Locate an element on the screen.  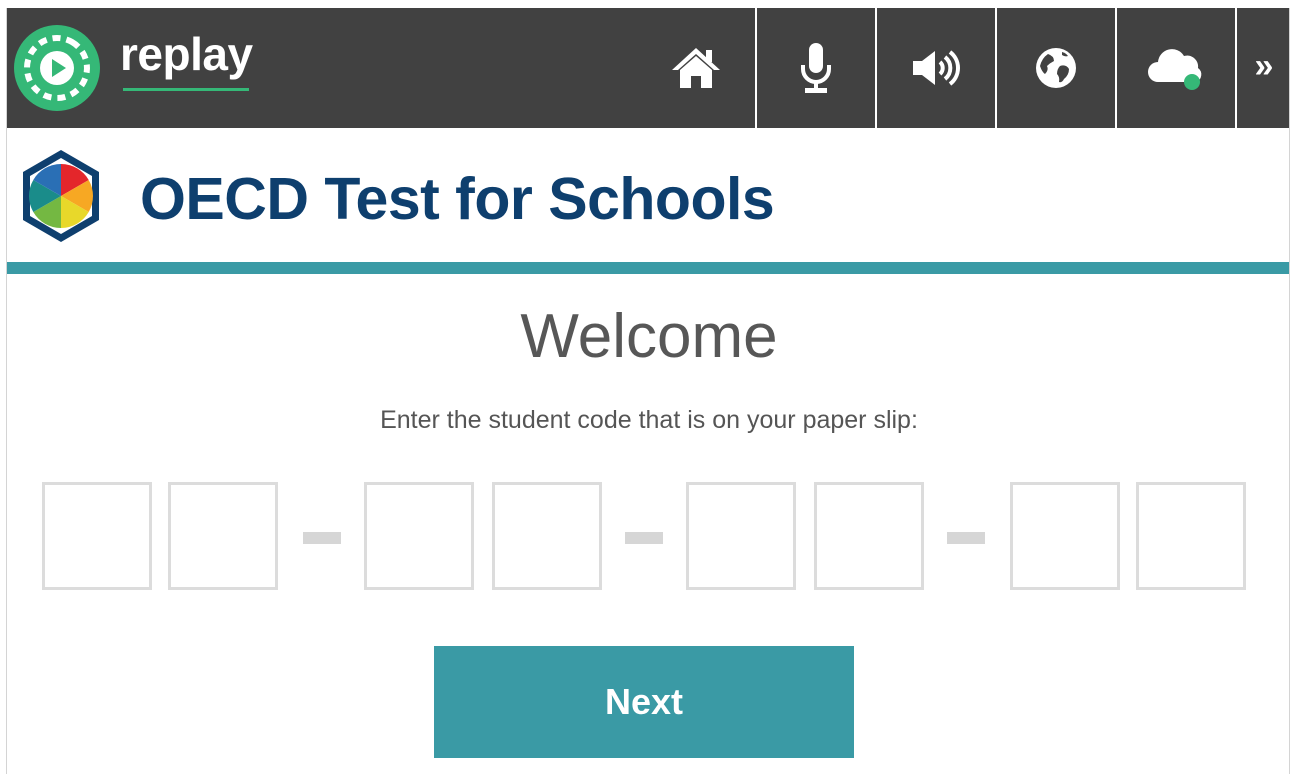
replay-logo-icon is located at coordinates (57, 68).